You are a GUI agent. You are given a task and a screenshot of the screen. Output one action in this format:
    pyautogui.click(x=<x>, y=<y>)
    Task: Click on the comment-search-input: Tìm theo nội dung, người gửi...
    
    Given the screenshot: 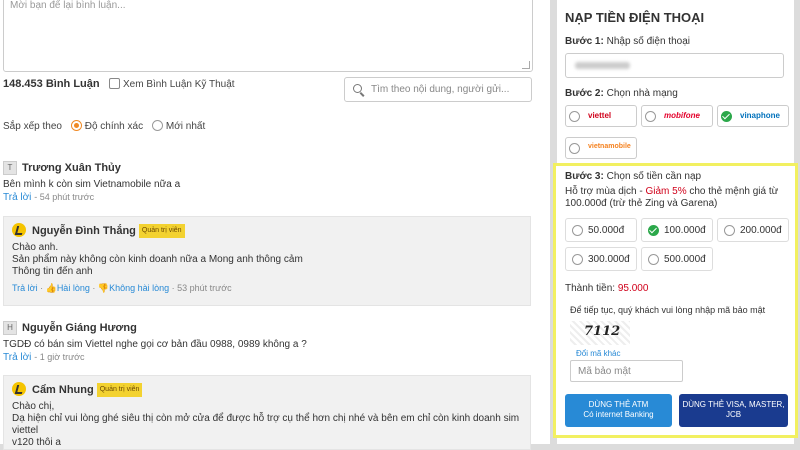 What is the action you would take?
    pyautogui.click(x=438, y=89)
    